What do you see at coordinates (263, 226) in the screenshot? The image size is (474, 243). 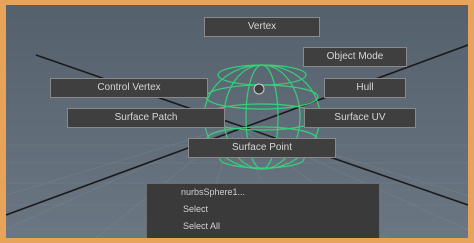 I see `context-menu-item-select-all: Select All` at bounding box center [263, 226].